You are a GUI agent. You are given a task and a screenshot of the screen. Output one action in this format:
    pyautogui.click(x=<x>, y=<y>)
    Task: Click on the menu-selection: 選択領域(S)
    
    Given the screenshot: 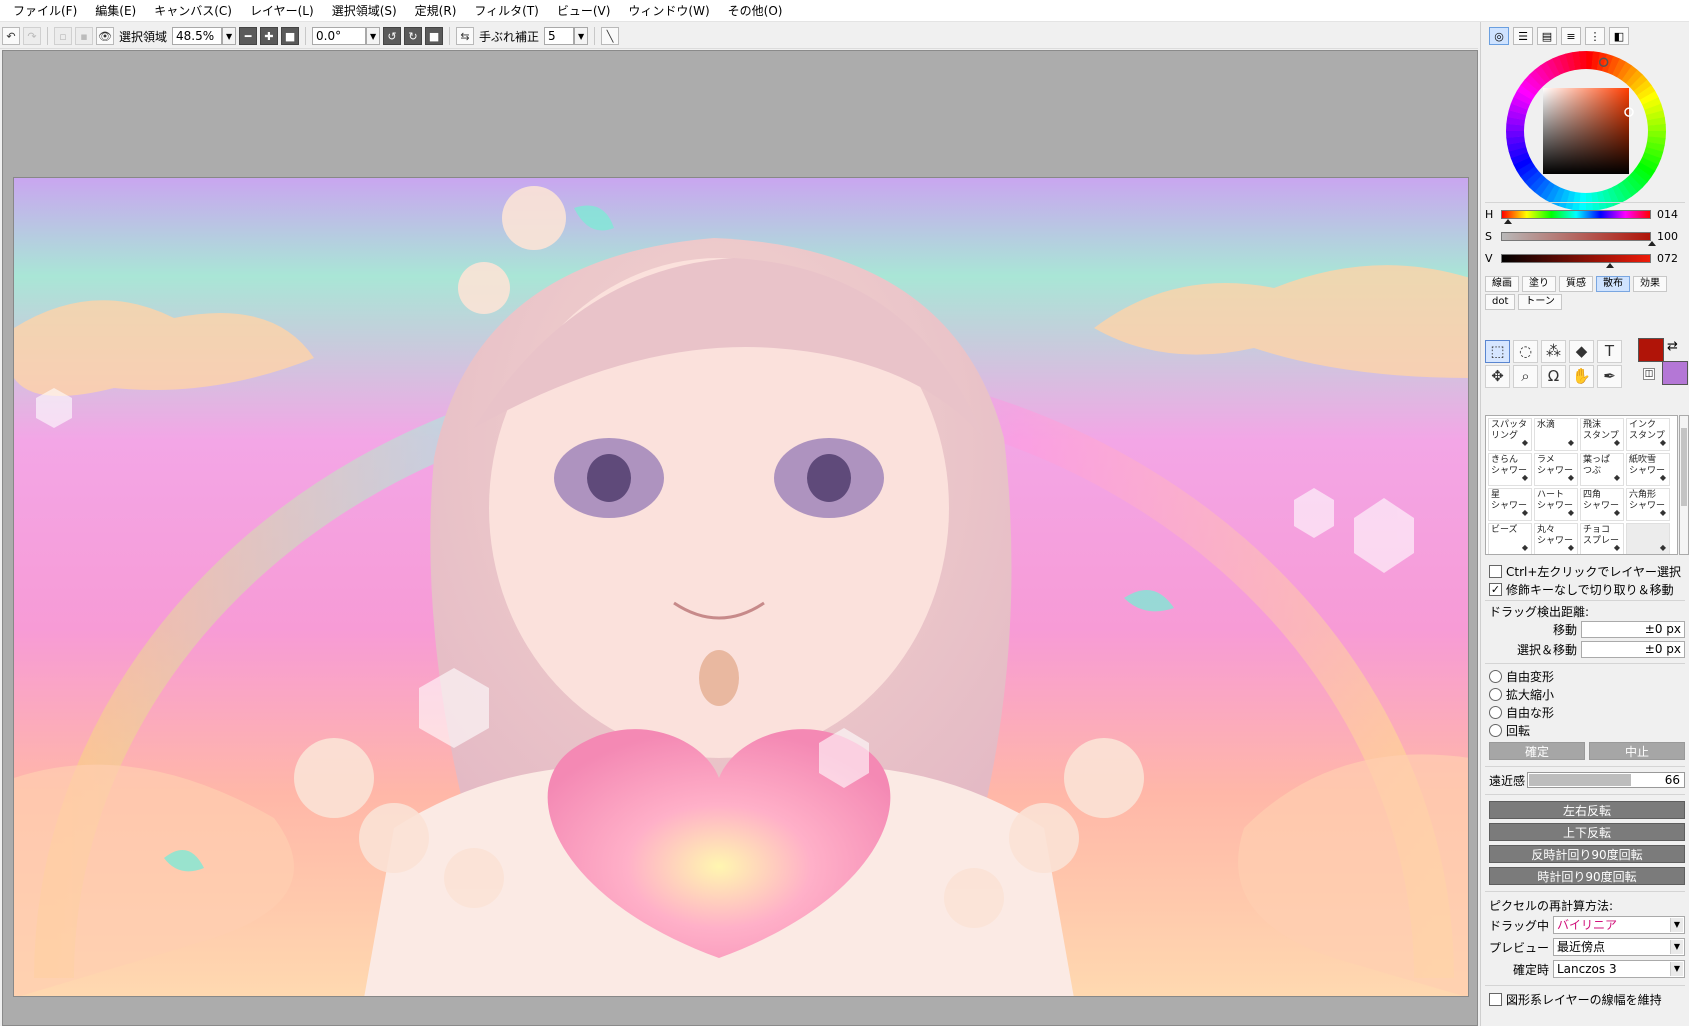 What is the action you would take?
    pyautogui.click(x=364, y=11)
    